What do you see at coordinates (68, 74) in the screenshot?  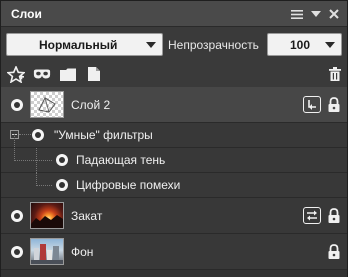 I see `folder-icon` at bounding box center [68, 74].